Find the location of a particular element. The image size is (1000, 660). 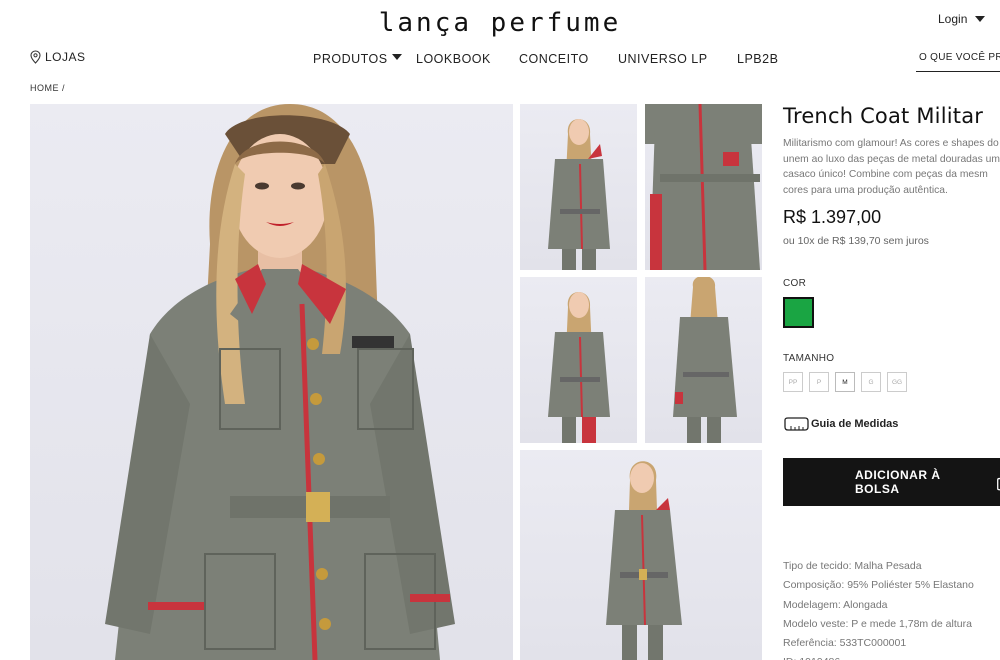

spec-value: 533TC000001 is located at coordinates (873, 643).